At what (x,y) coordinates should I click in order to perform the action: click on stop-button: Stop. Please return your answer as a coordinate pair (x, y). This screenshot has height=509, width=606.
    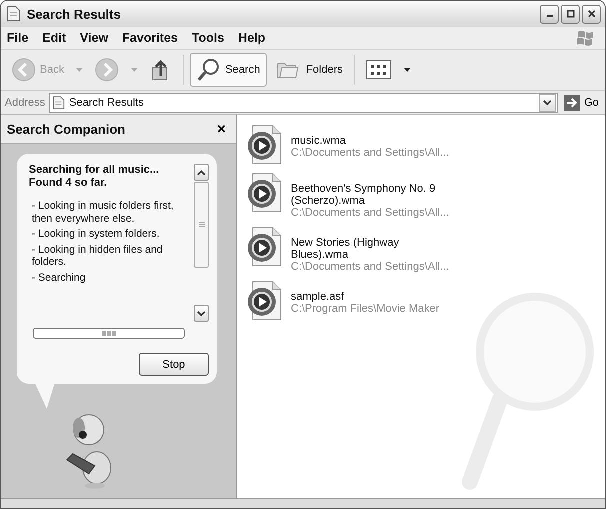
    Looking at the image, I should click on (174, 364).